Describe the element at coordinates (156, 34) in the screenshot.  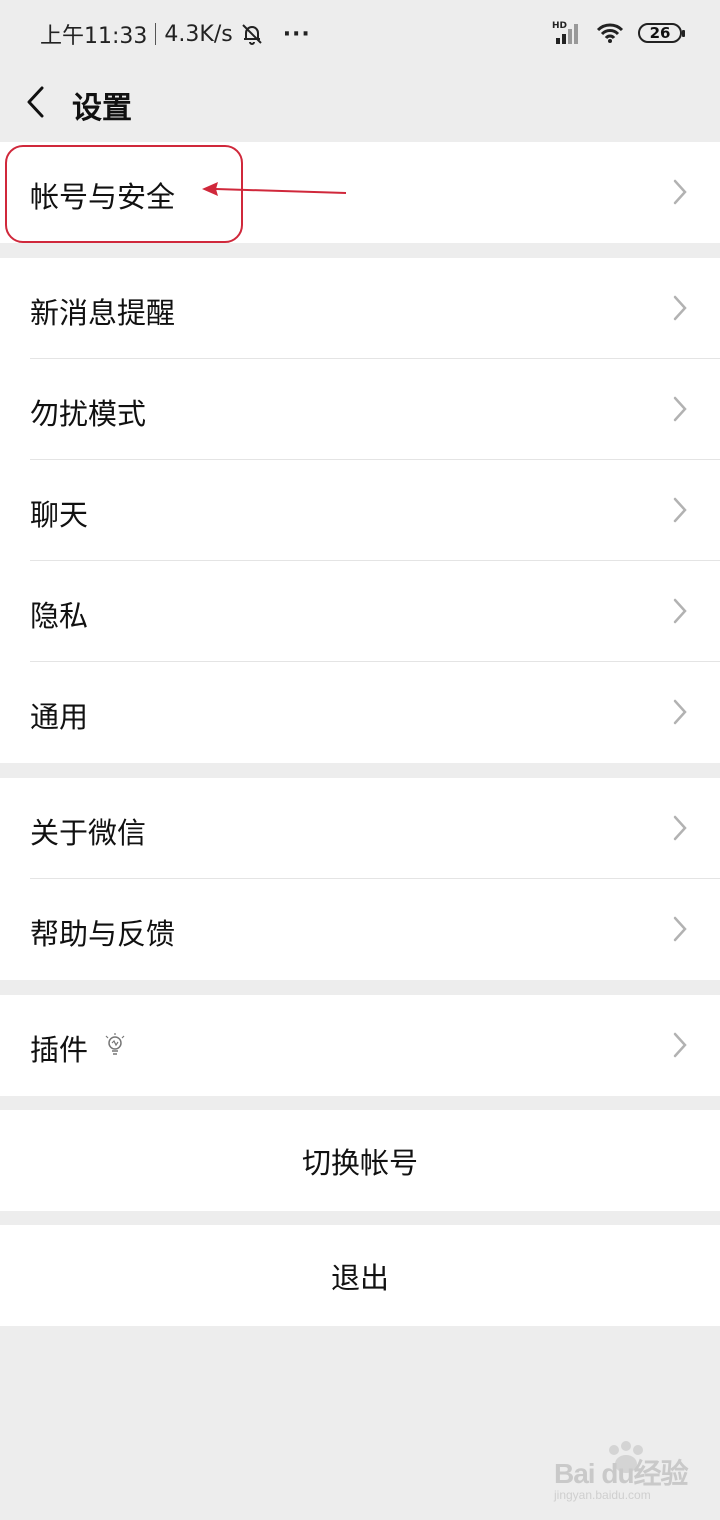
I see `status-divider` at that location.